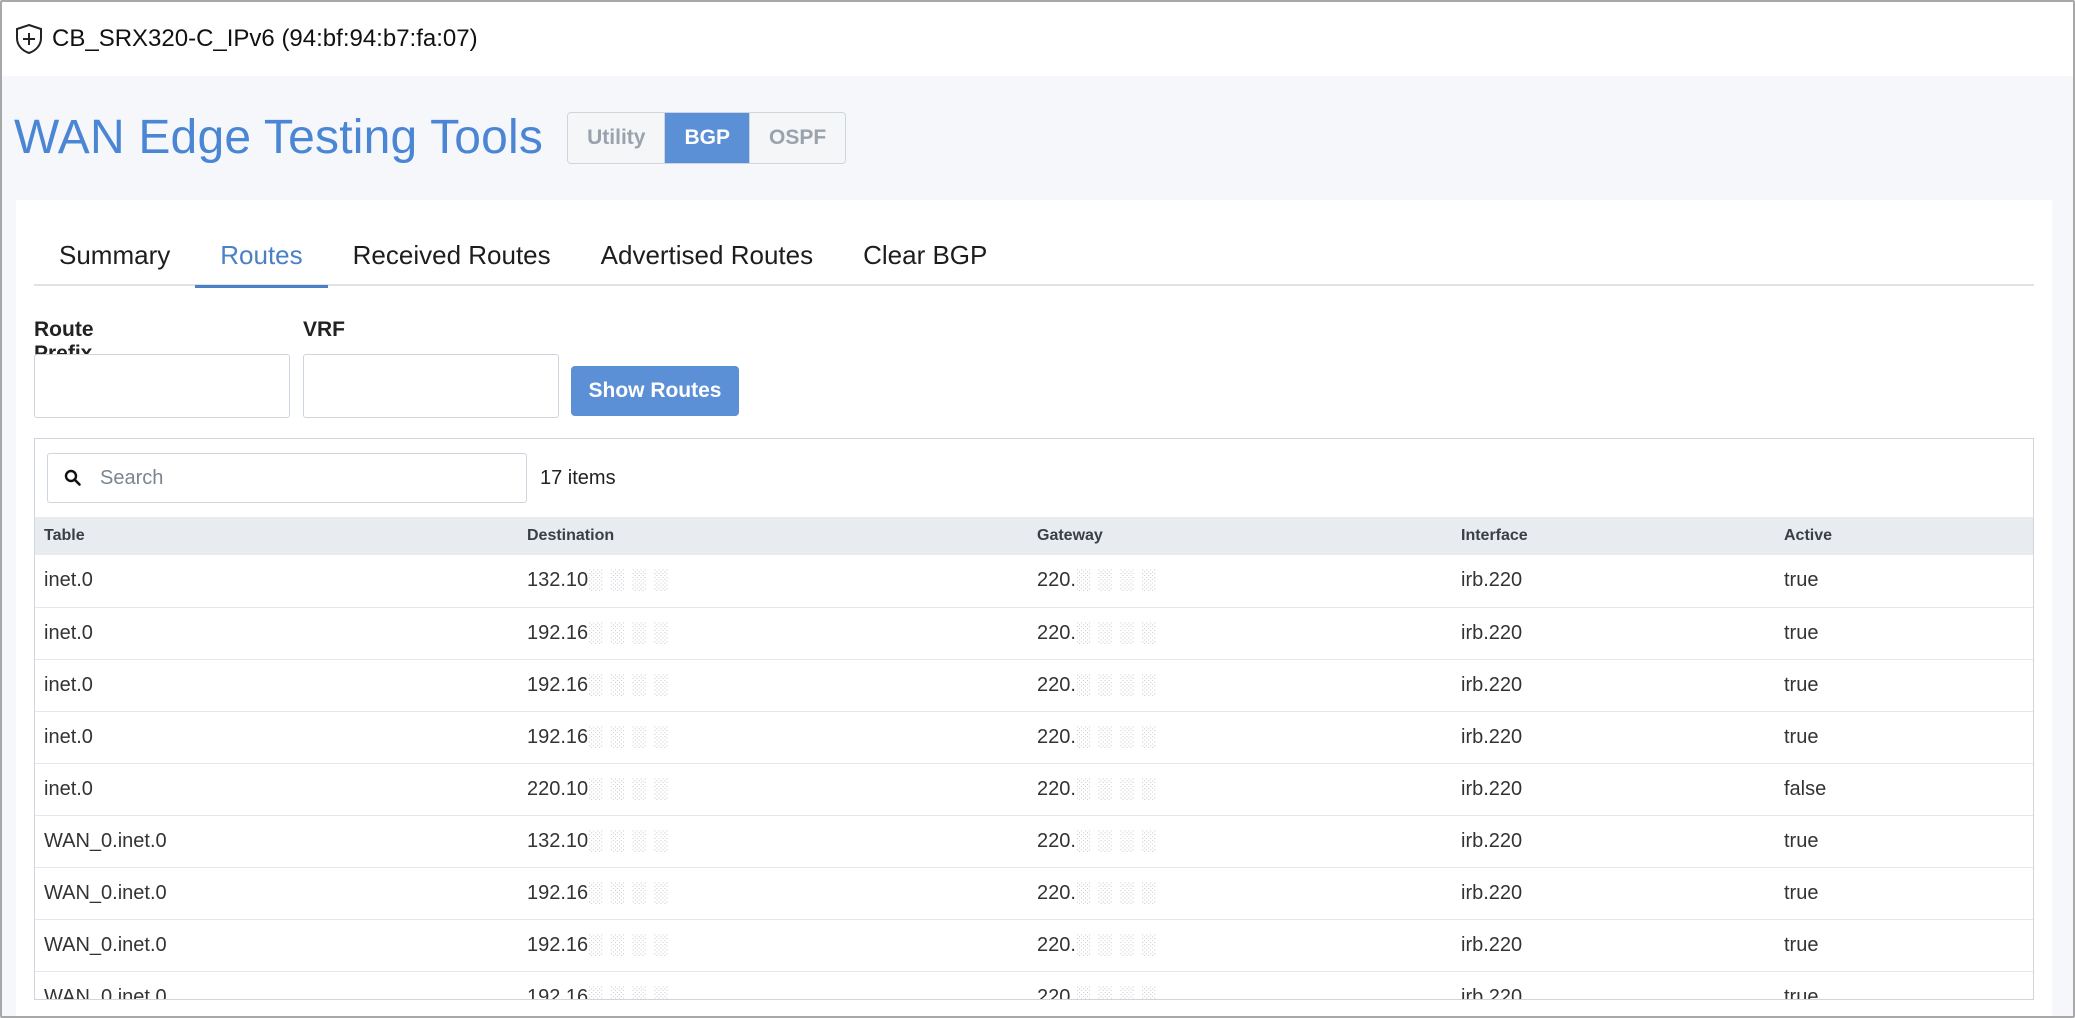 The height and width of the screenshot is (1018, 2075). I want to click on segment-utility: Utility, so click(617, 137).